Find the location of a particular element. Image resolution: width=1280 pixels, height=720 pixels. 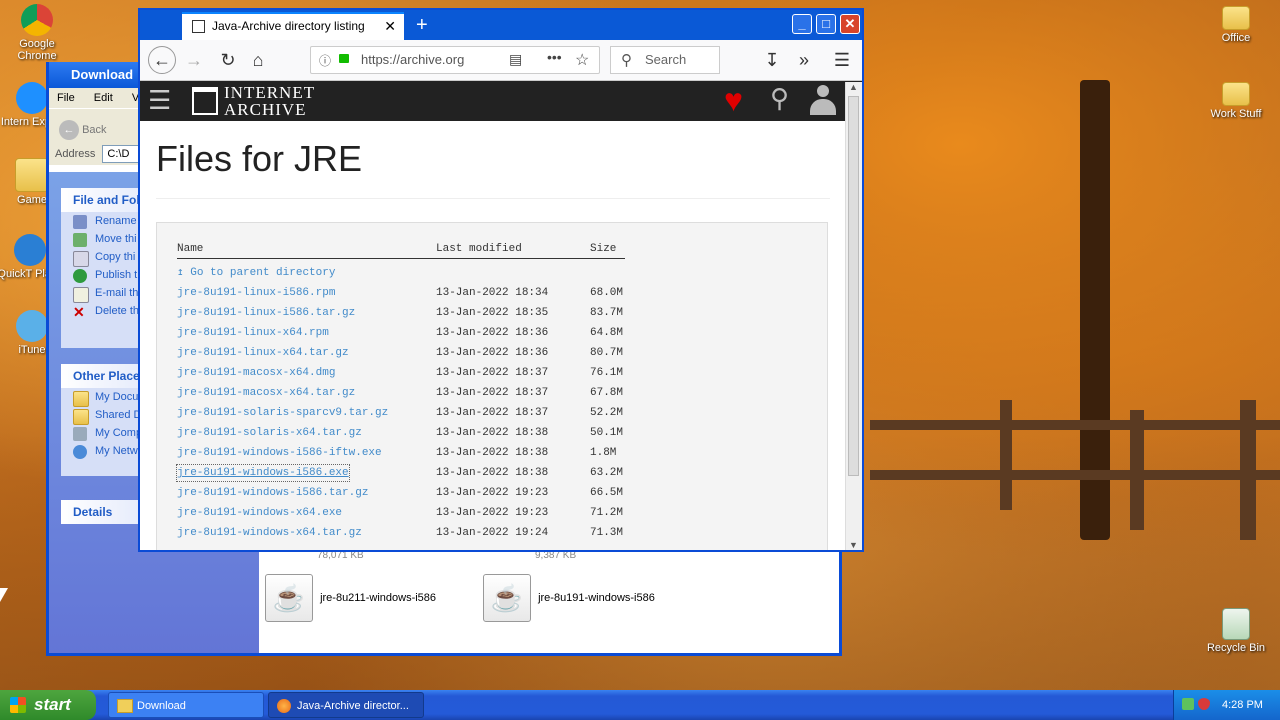

menu-edit: Edit is located at coordinates (103, 98).